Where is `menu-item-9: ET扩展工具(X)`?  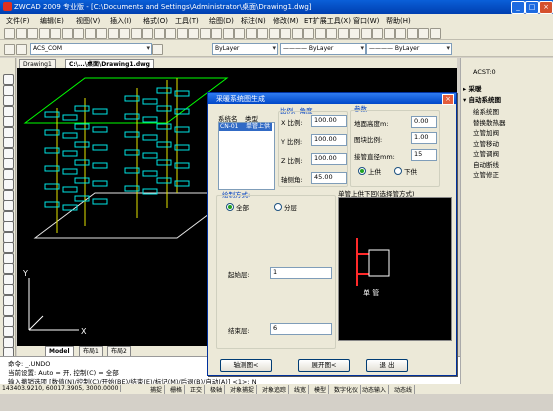
menu-item-9: ET扩展工具(X) is located at coordinates (327, 21).